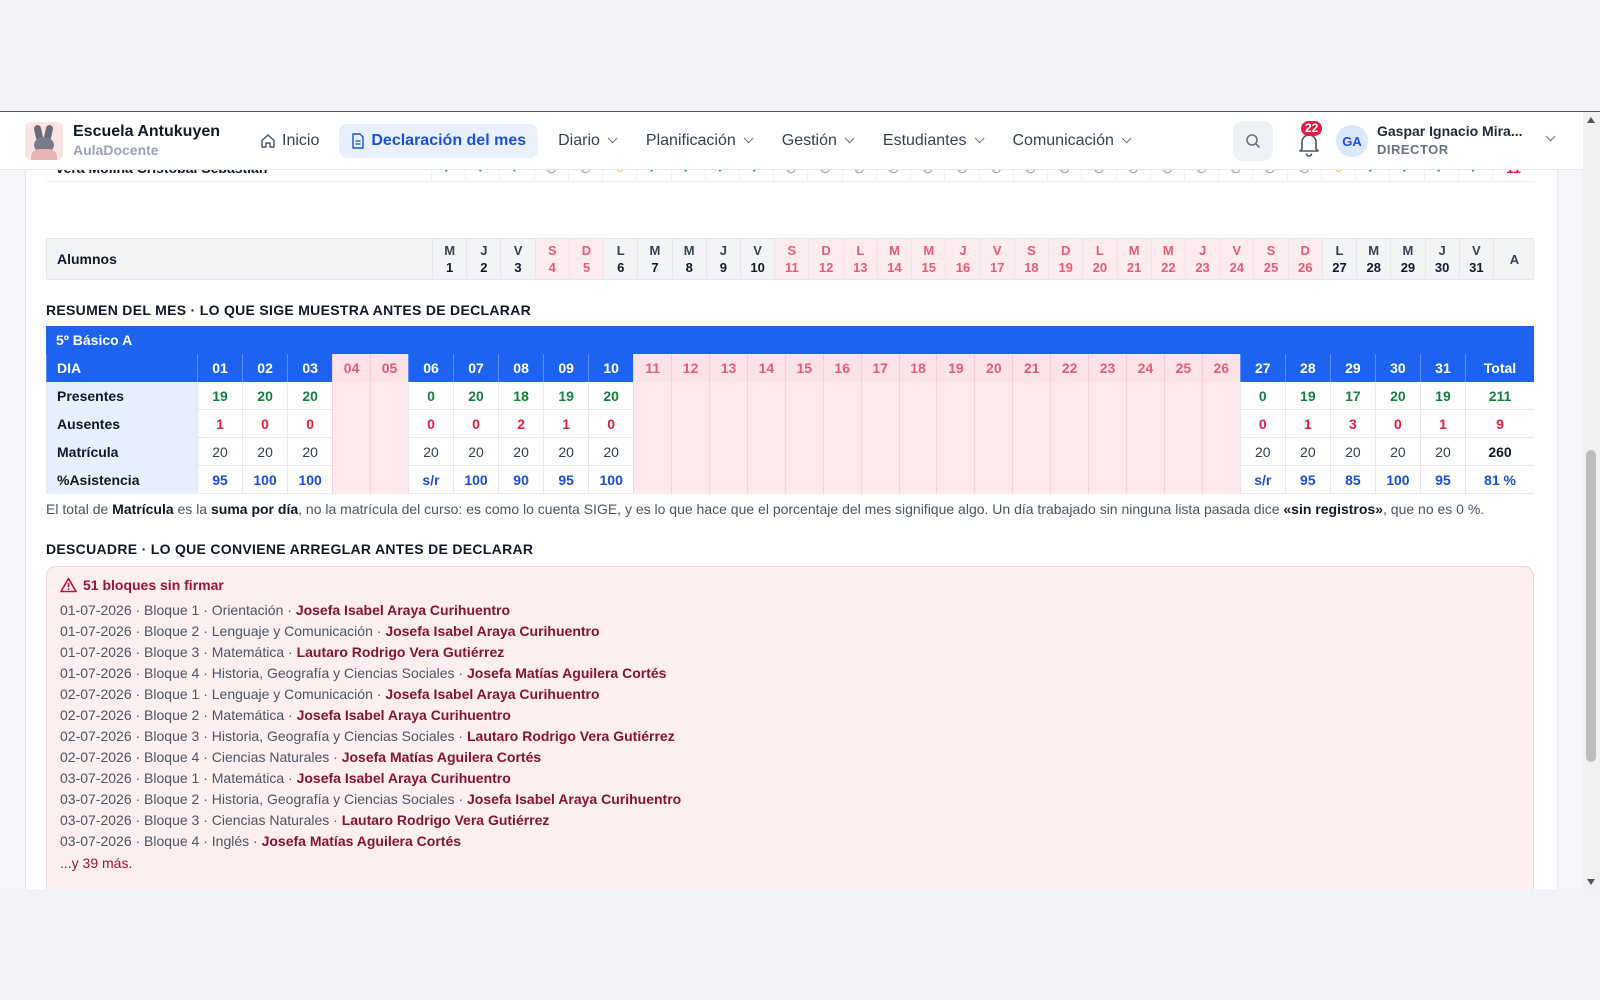 The image size is (1600, 1000). What do you see at coordinates (289, 141) in the screenshot?
I see `nav-item-inicio: Inicio` at bounding box center [289, 141].